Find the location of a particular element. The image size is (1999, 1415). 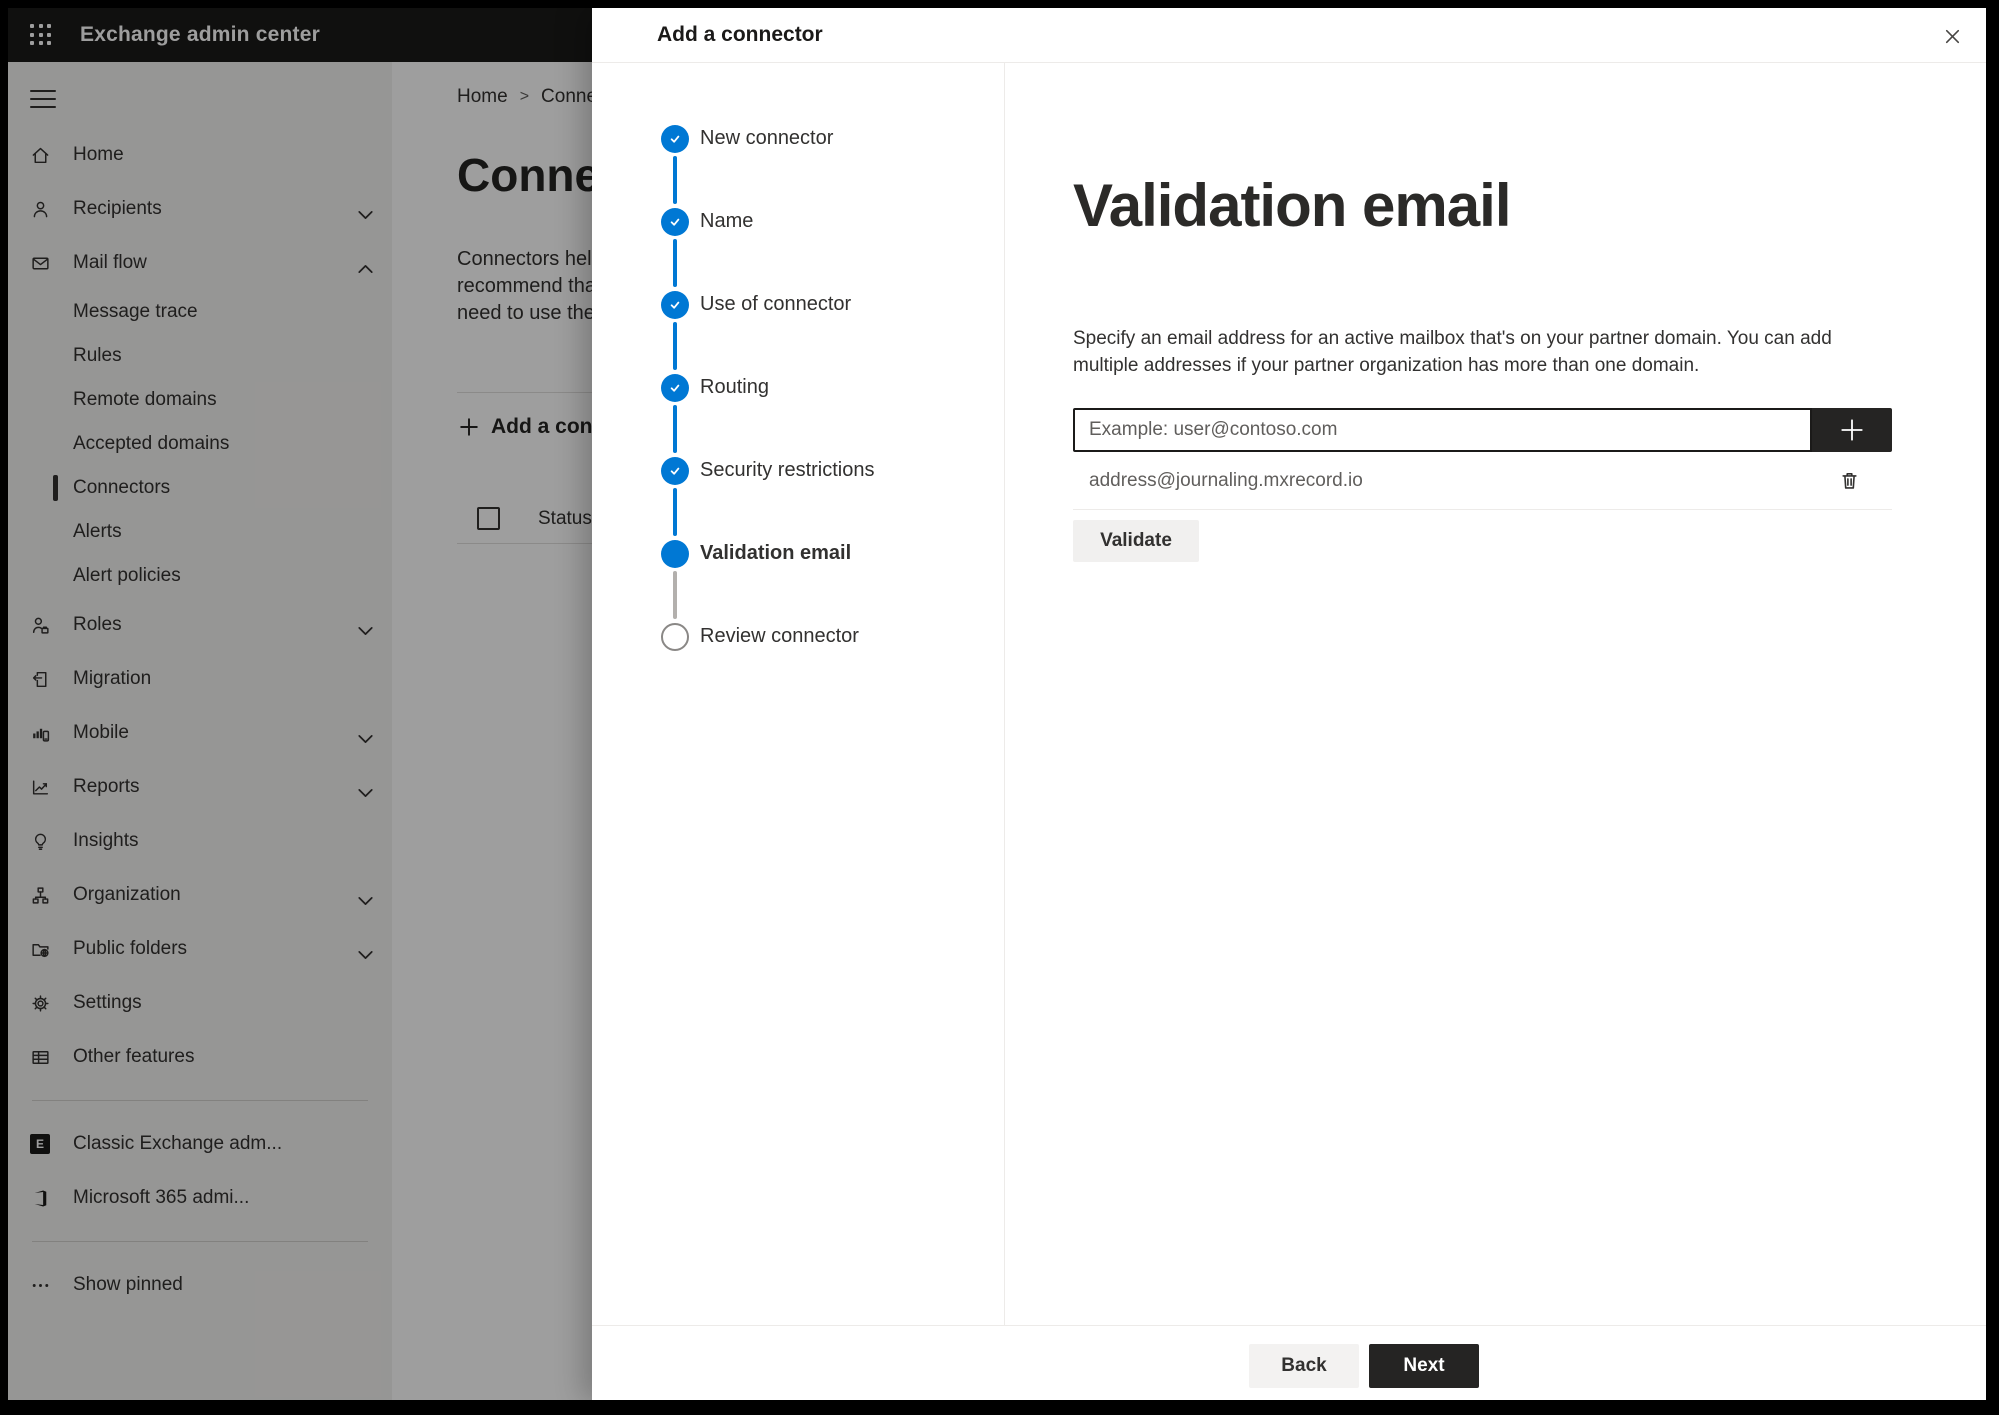

email-input-row is located at coordinates (1482, 430).